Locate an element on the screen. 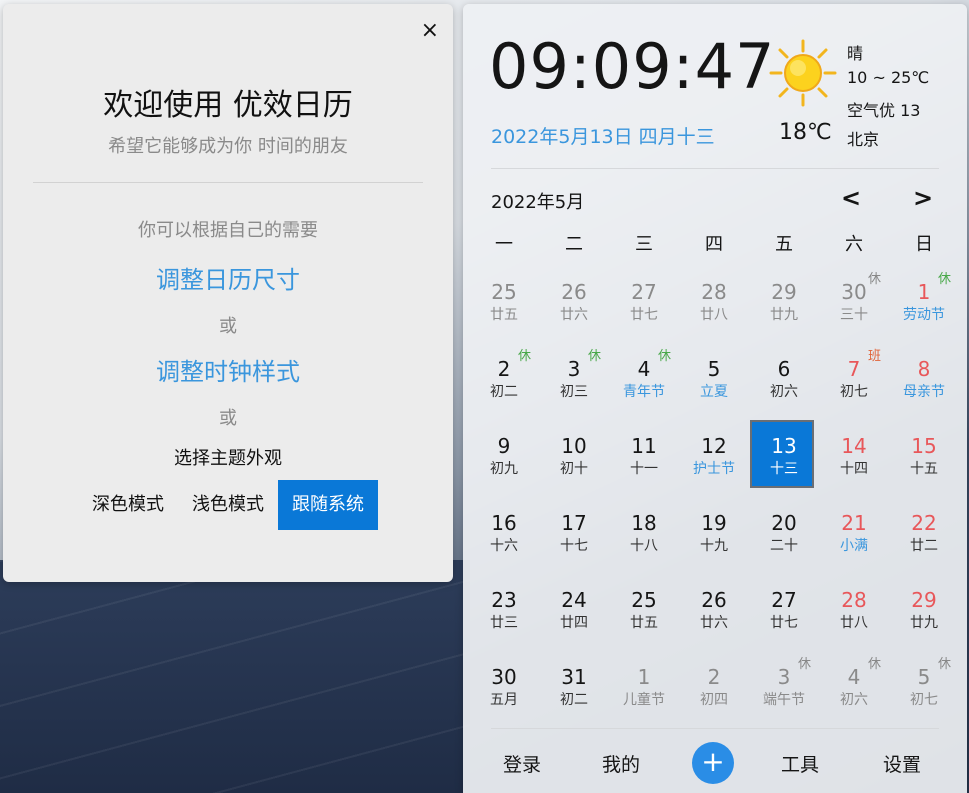 The image size is (969, 793). clock-date: 2022年5月13日 四月十三 is located at coordinates (603, 135).